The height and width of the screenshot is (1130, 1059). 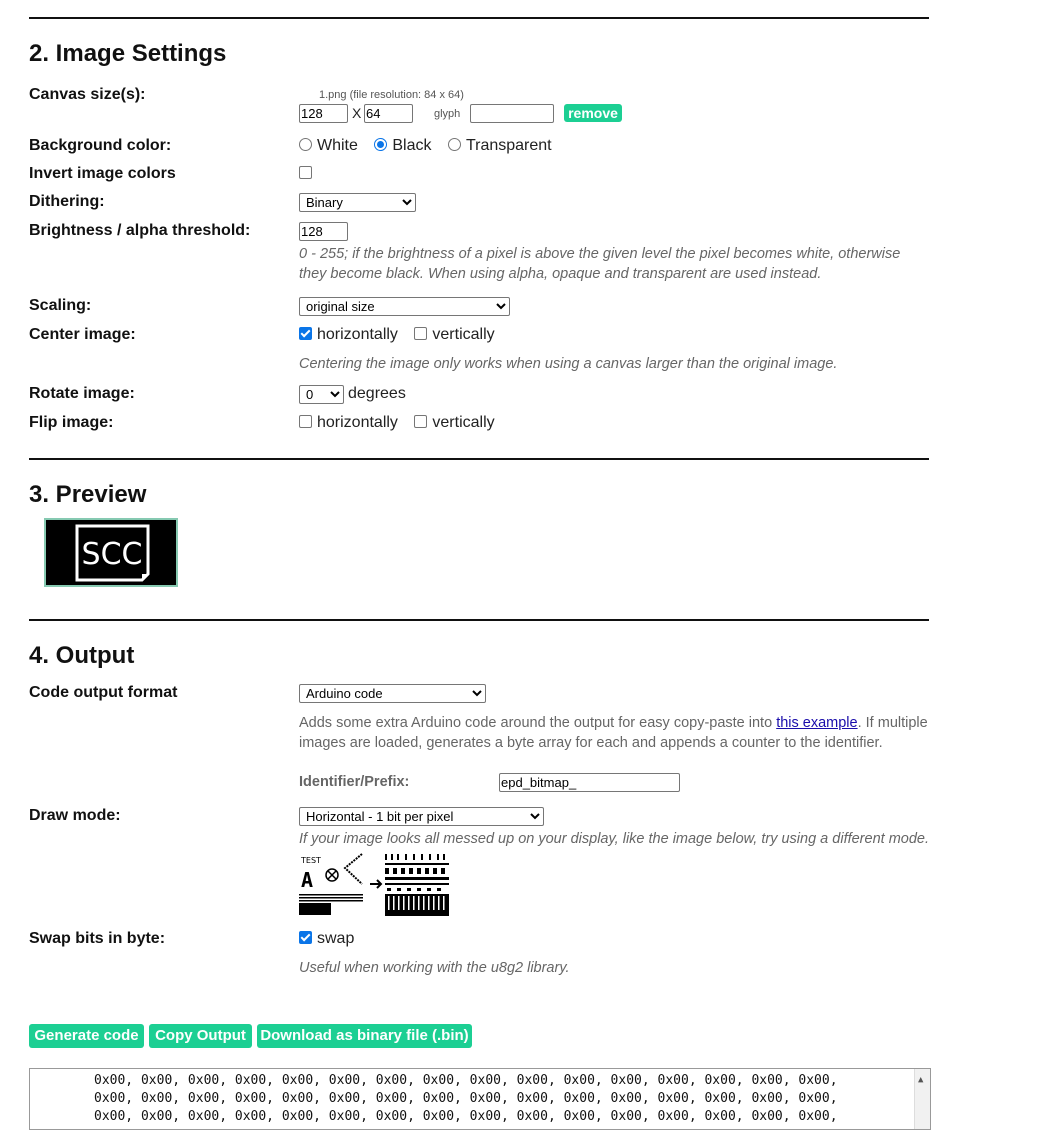 I want to click on rotate-unit: degrees, so click(x=377, y=393).